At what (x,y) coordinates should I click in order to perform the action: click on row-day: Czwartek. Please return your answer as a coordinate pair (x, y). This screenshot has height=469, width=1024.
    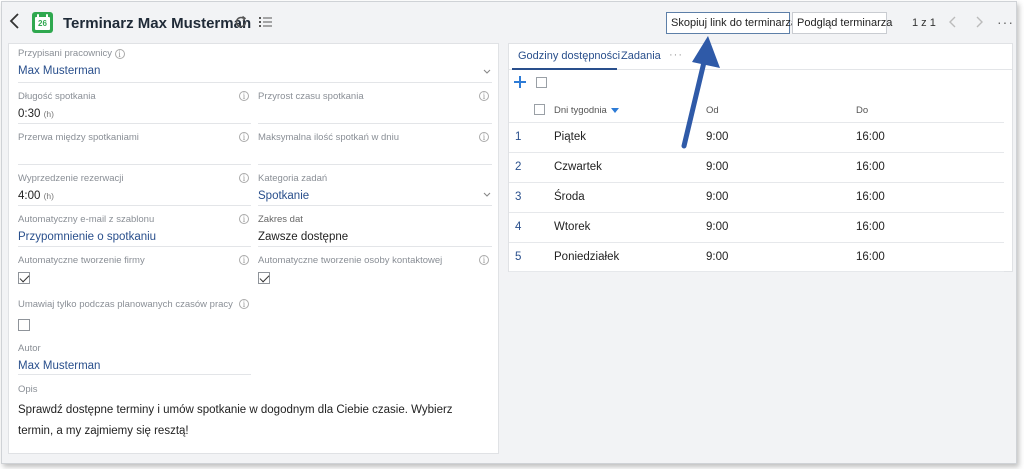
    Looking at the image, I should click on (578, 167).